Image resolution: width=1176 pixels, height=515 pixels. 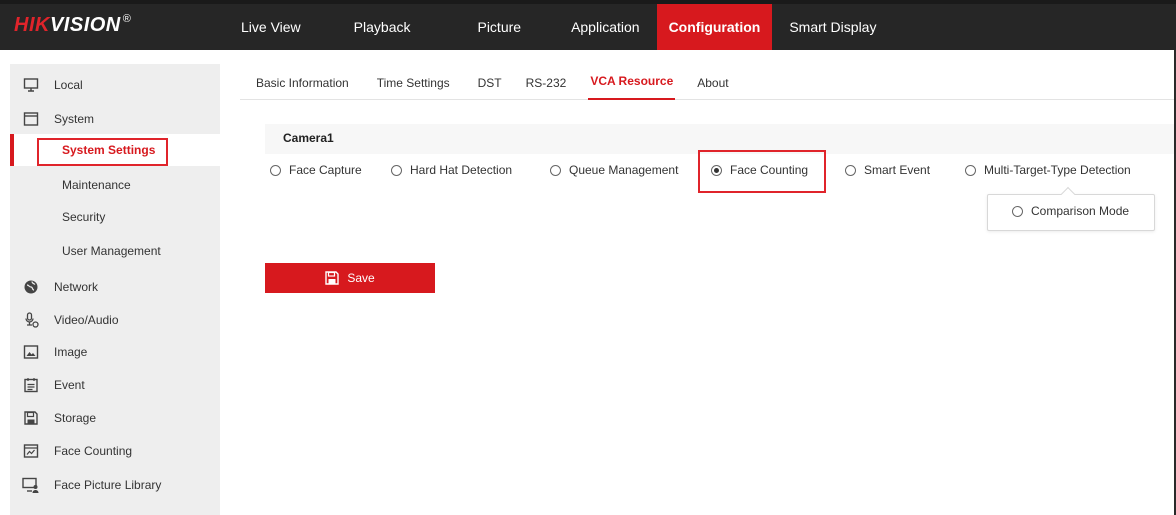 What do you see at coordinates (108, 485) in the screenshot?
I see `sidebar-item-label: Face Picture Library` at bounding box center [108, 485].